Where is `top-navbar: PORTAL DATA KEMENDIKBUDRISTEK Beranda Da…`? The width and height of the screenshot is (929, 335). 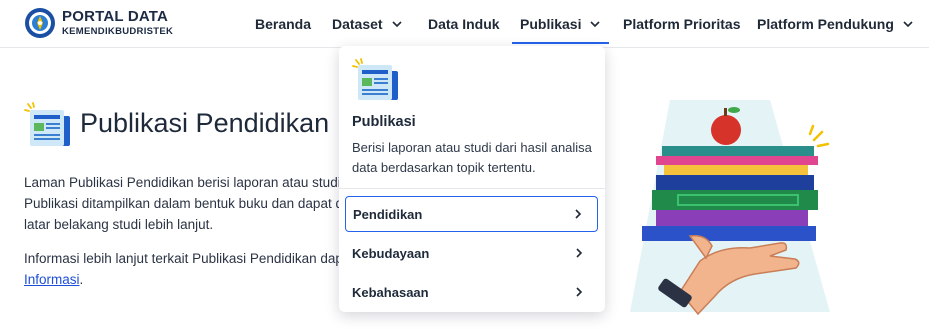 top-navbar: PORTAL DATA KEMENDIKBUDRISTEK Beranda Da… is located at coordinates (464, 24).